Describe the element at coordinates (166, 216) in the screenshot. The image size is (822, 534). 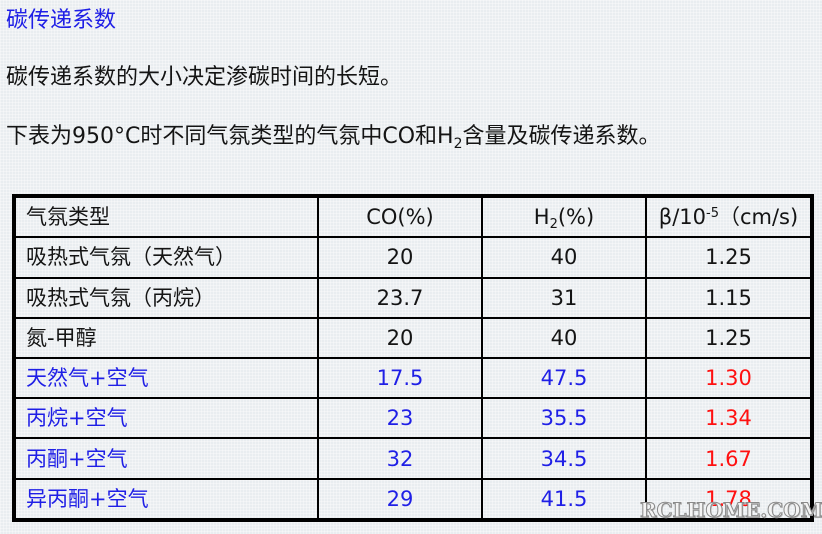
I see `header-atmosphere-type: 气氛类型` at that location.